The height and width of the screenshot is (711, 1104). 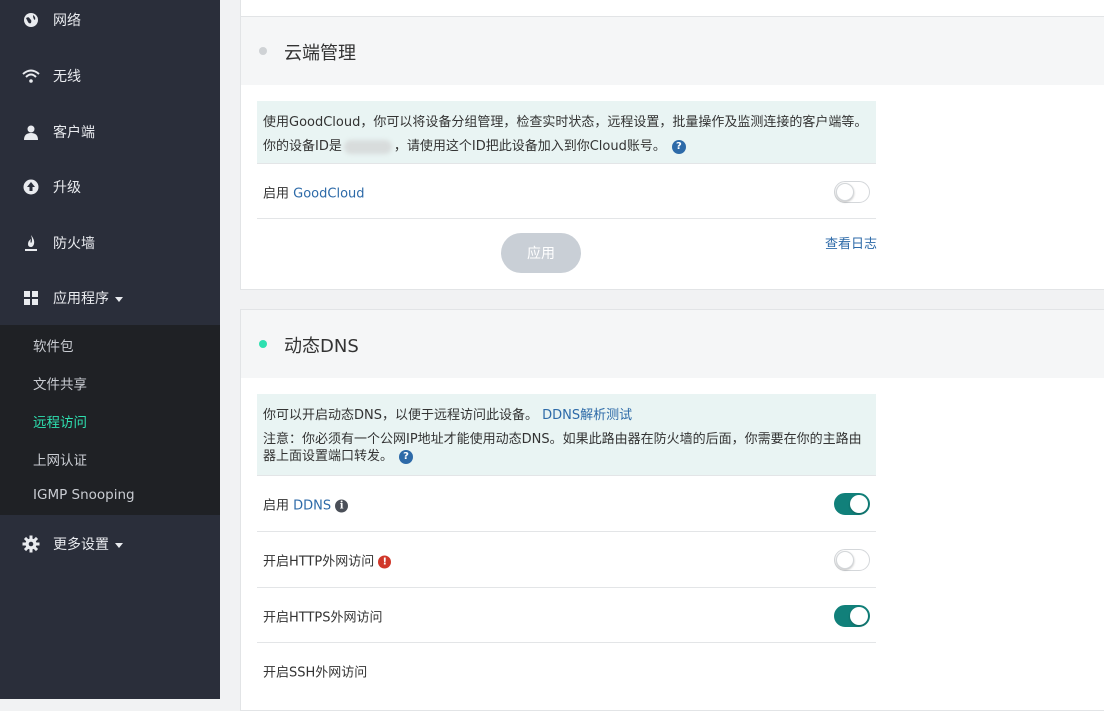 I want to click on goodcloud-link: GoodCloud, so click(x=328, y=193).